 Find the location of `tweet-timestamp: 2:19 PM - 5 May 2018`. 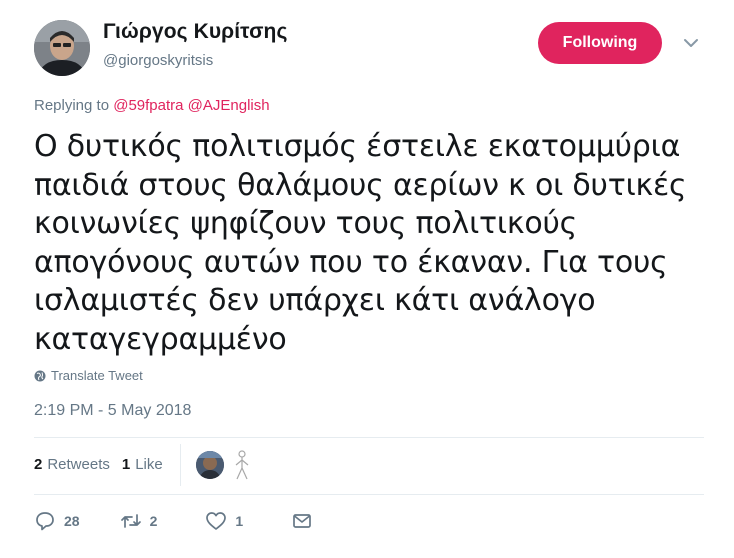

tweet-timestamp: 2:19 PM - 5 May 2018 is located at coordinates (112, 411).